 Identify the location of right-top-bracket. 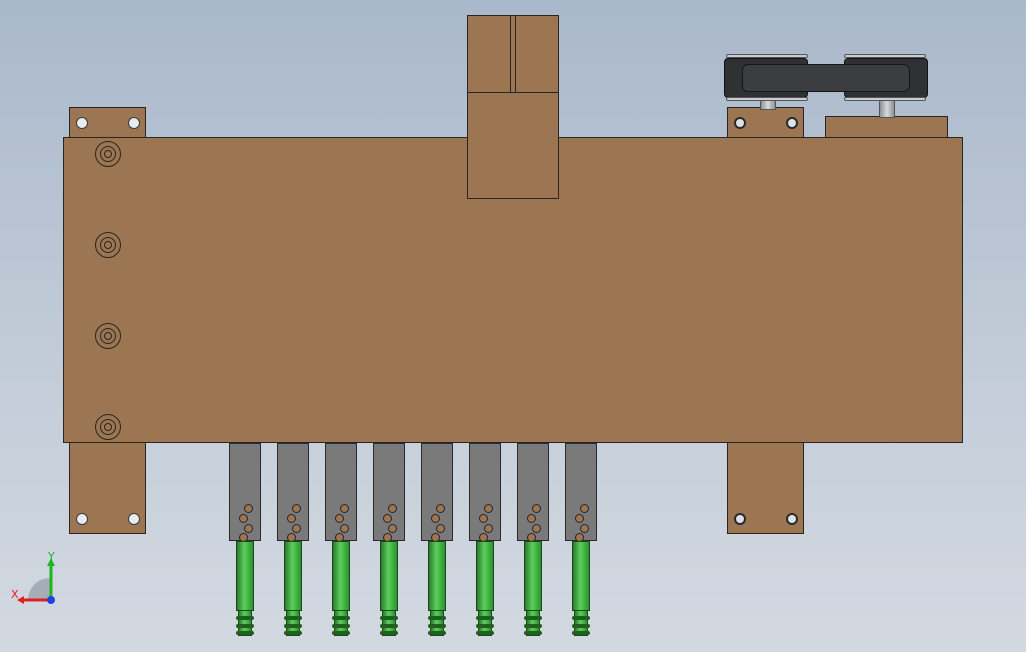
(765, 123).